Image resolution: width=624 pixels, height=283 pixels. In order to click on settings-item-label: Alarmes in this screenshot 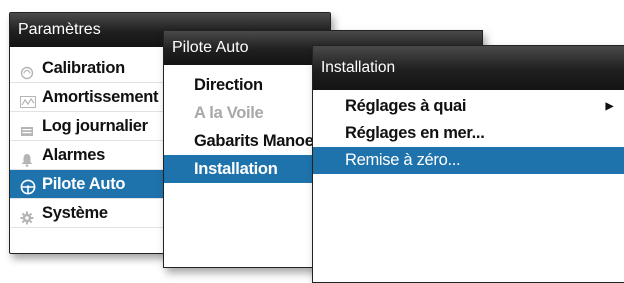, I will do `click(74, 155)`.